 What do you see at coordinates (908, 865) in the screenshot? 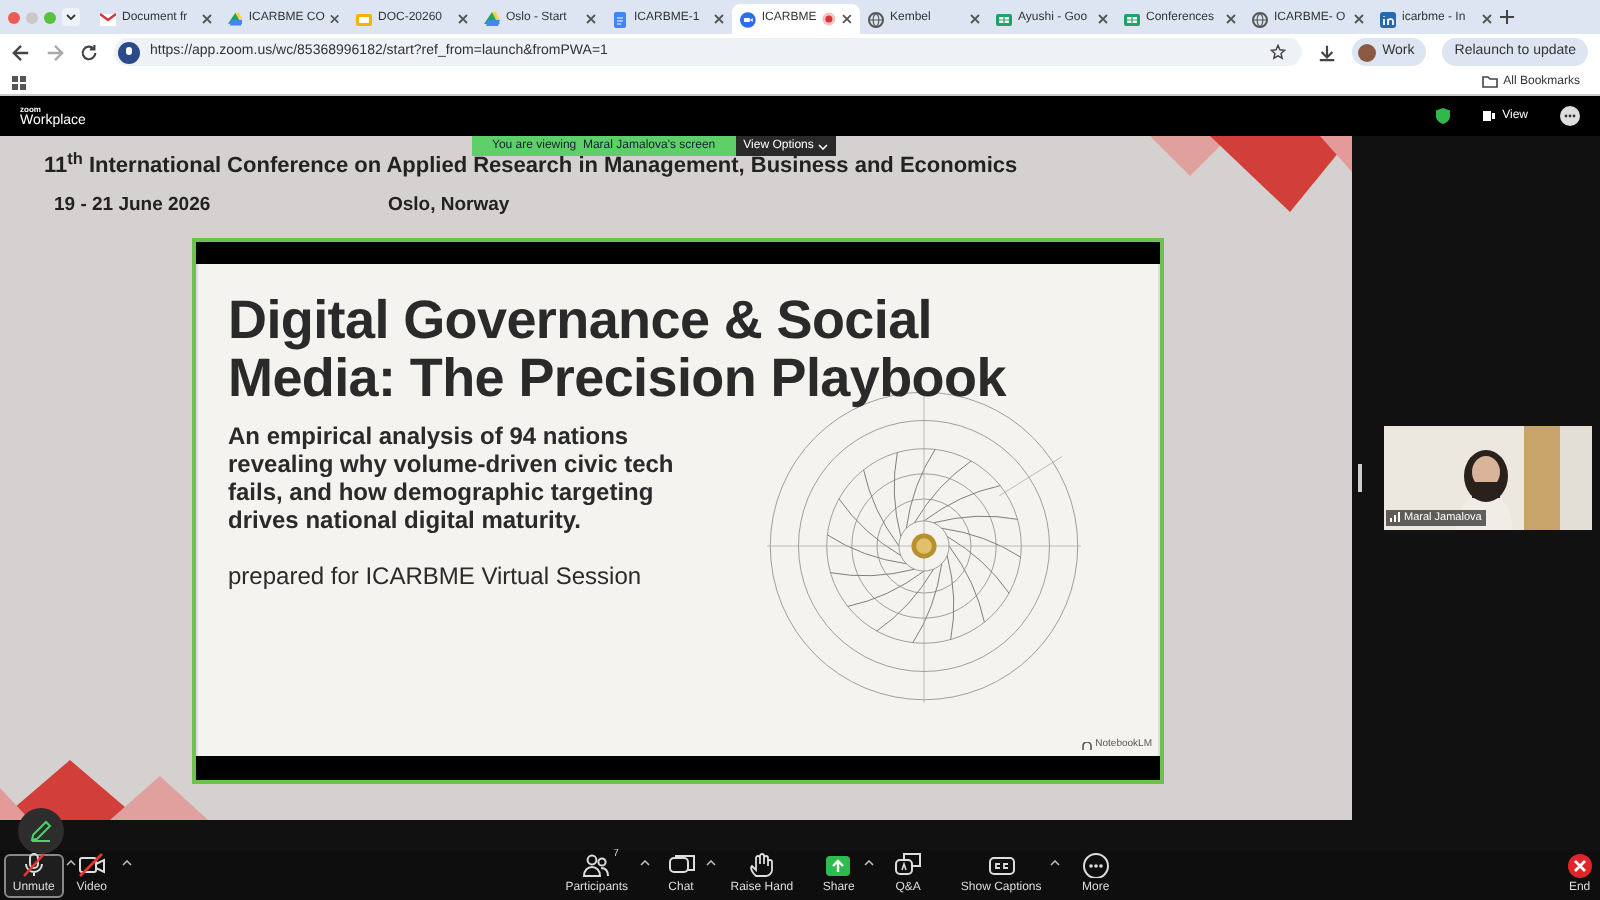
I see `question-answer-icon` at bounding box center [908, 865].